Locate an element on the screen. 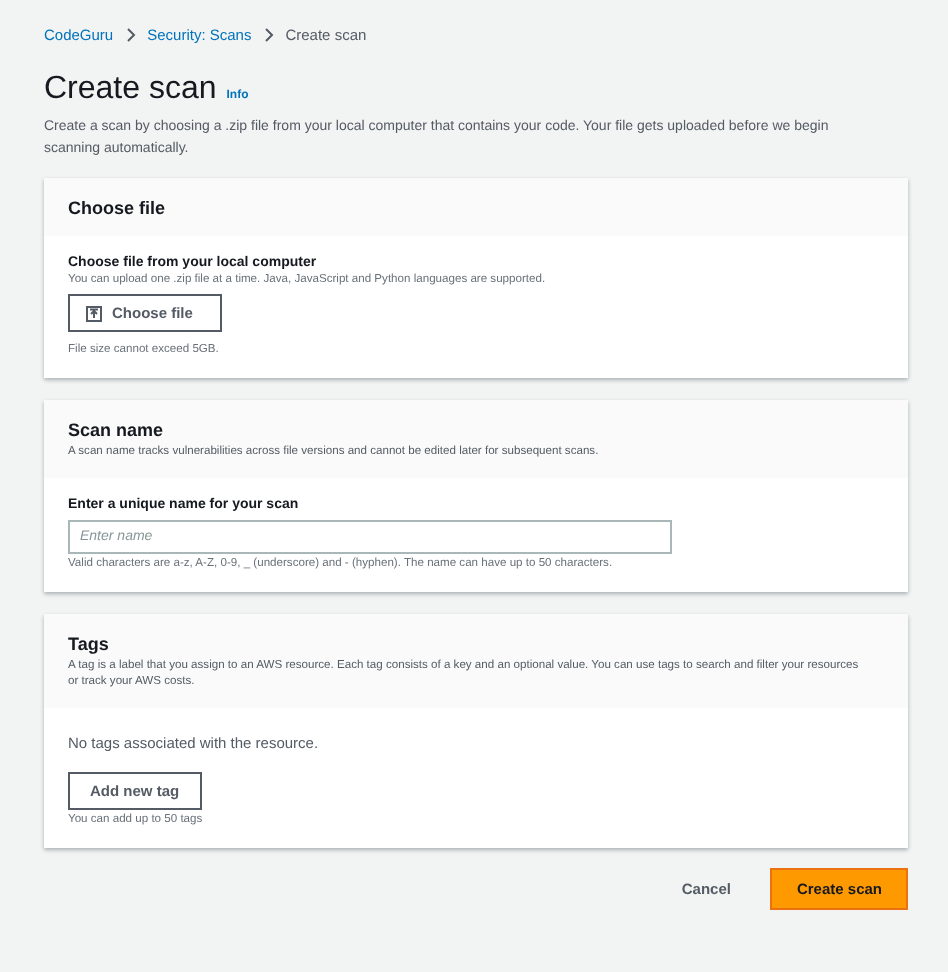  section-heading: Scan name is located at coordinates (117, 430).